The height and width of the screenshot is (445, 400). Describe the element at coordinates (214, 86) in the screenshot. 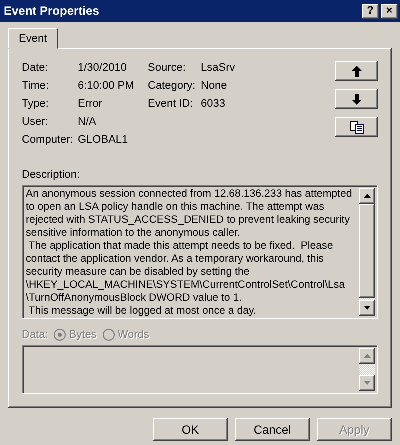

I see `field-value: None` at that location.